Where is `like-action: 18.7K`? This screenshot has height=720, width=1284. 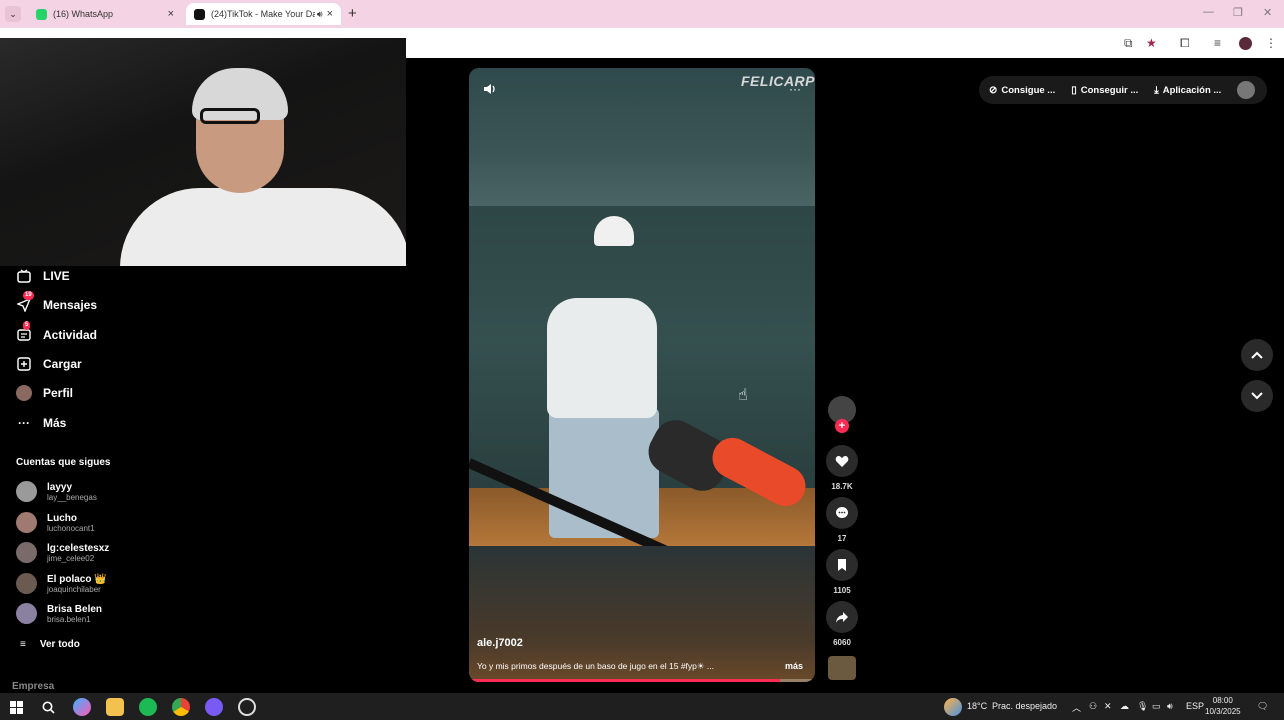 like-action: 18.7K is located at coordinates (842, 468).